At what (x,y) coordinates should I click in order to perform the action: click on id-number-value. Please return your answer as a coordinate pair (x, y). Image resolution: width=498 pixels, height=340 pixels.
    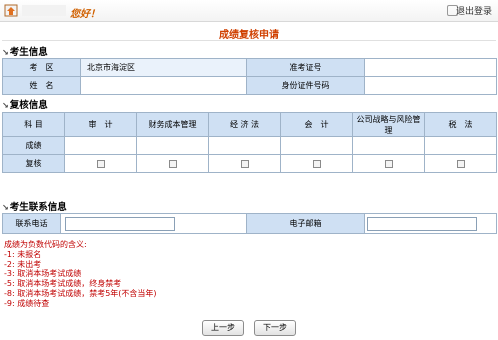
    Looking at the image, I should click on (430, 85).